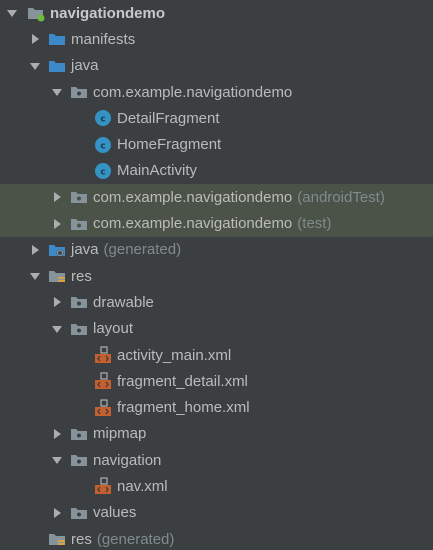  I want to click on tree-row-fragment-home-xml: fragment_home.xml, so click(216, 407).